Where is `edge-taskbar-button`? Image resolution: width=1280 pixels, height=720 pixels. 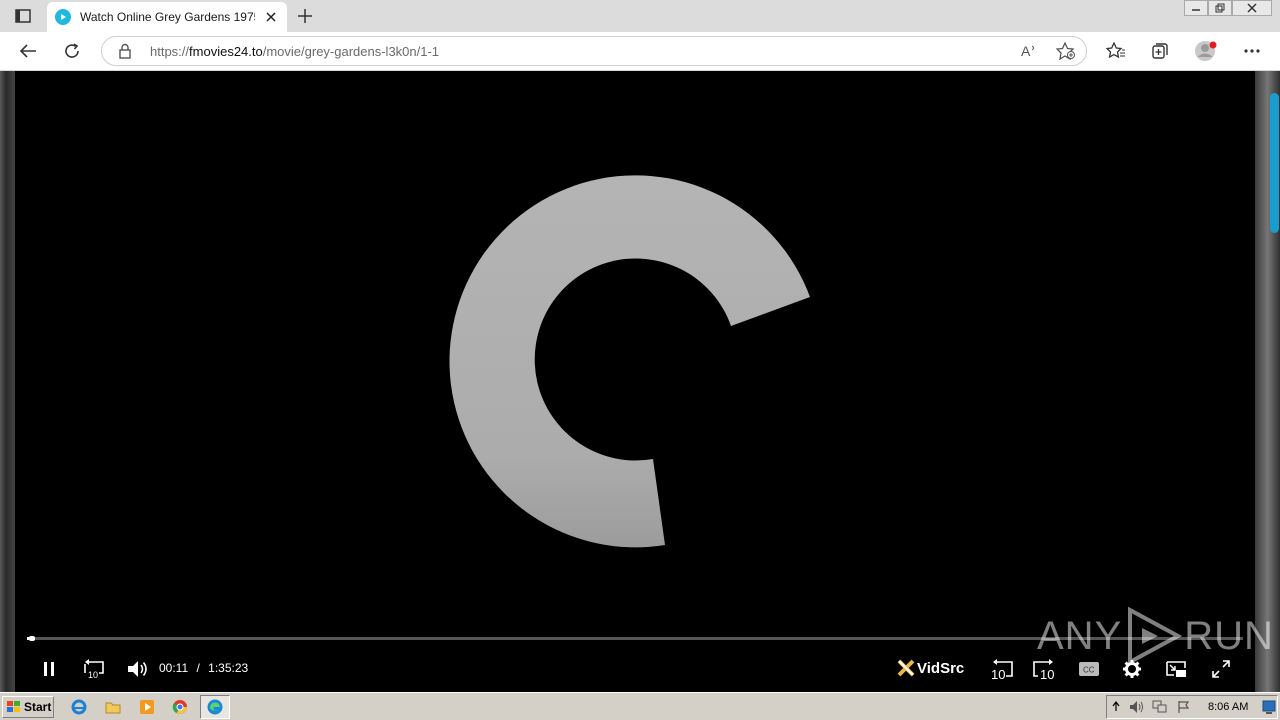 edge-taskbar-button is located at coordinates (215, 707).